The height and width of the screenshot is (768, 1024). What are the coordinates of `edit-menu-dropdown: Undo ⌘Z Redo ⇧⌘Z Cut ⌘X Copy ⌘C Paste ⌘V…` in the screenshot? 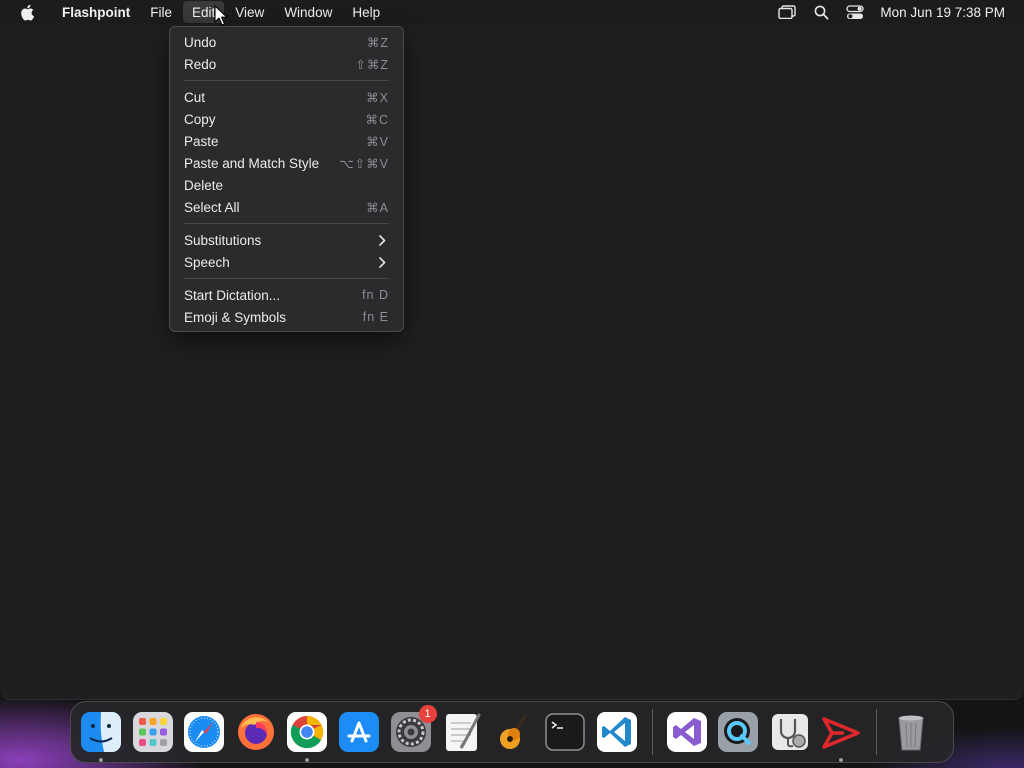 It's located at (286, 179).